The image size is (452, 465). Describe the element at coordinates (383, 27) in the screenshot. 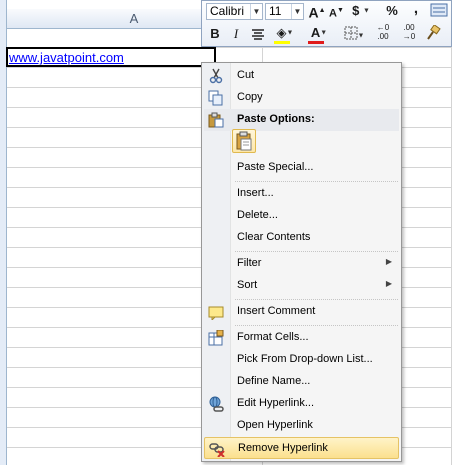

I see `increase-decimal-arrow-icon: ←0` at that location.